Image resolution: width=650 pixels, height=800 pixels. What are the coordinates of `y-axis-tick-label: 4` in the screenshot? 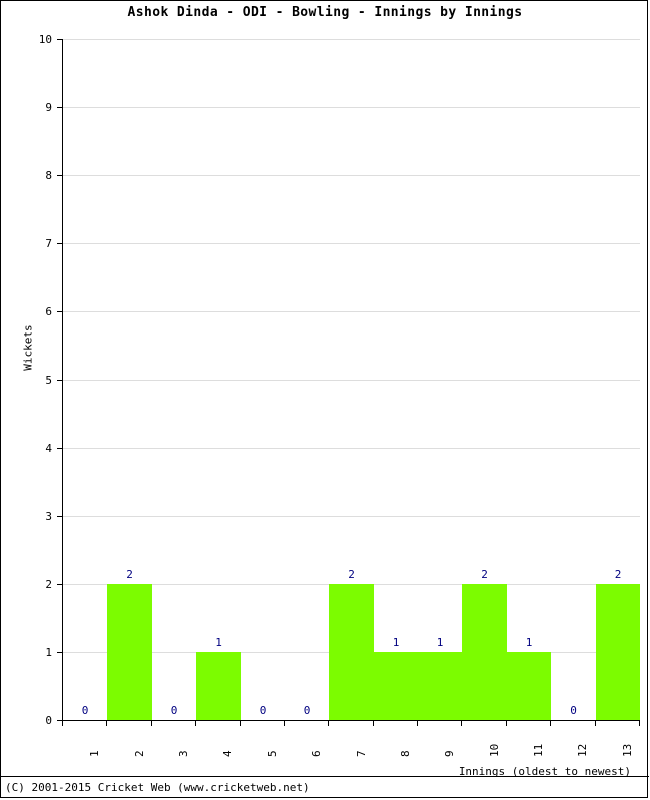 It's located at (48, 448).